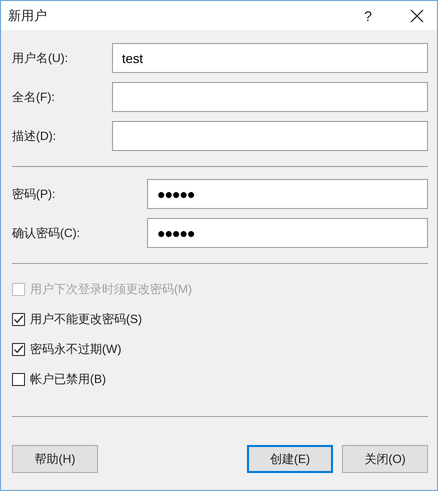 This screenshot has height=491, width=438. I want to click on checkbox-label: 密码永不过期(W), so click(76, 349).